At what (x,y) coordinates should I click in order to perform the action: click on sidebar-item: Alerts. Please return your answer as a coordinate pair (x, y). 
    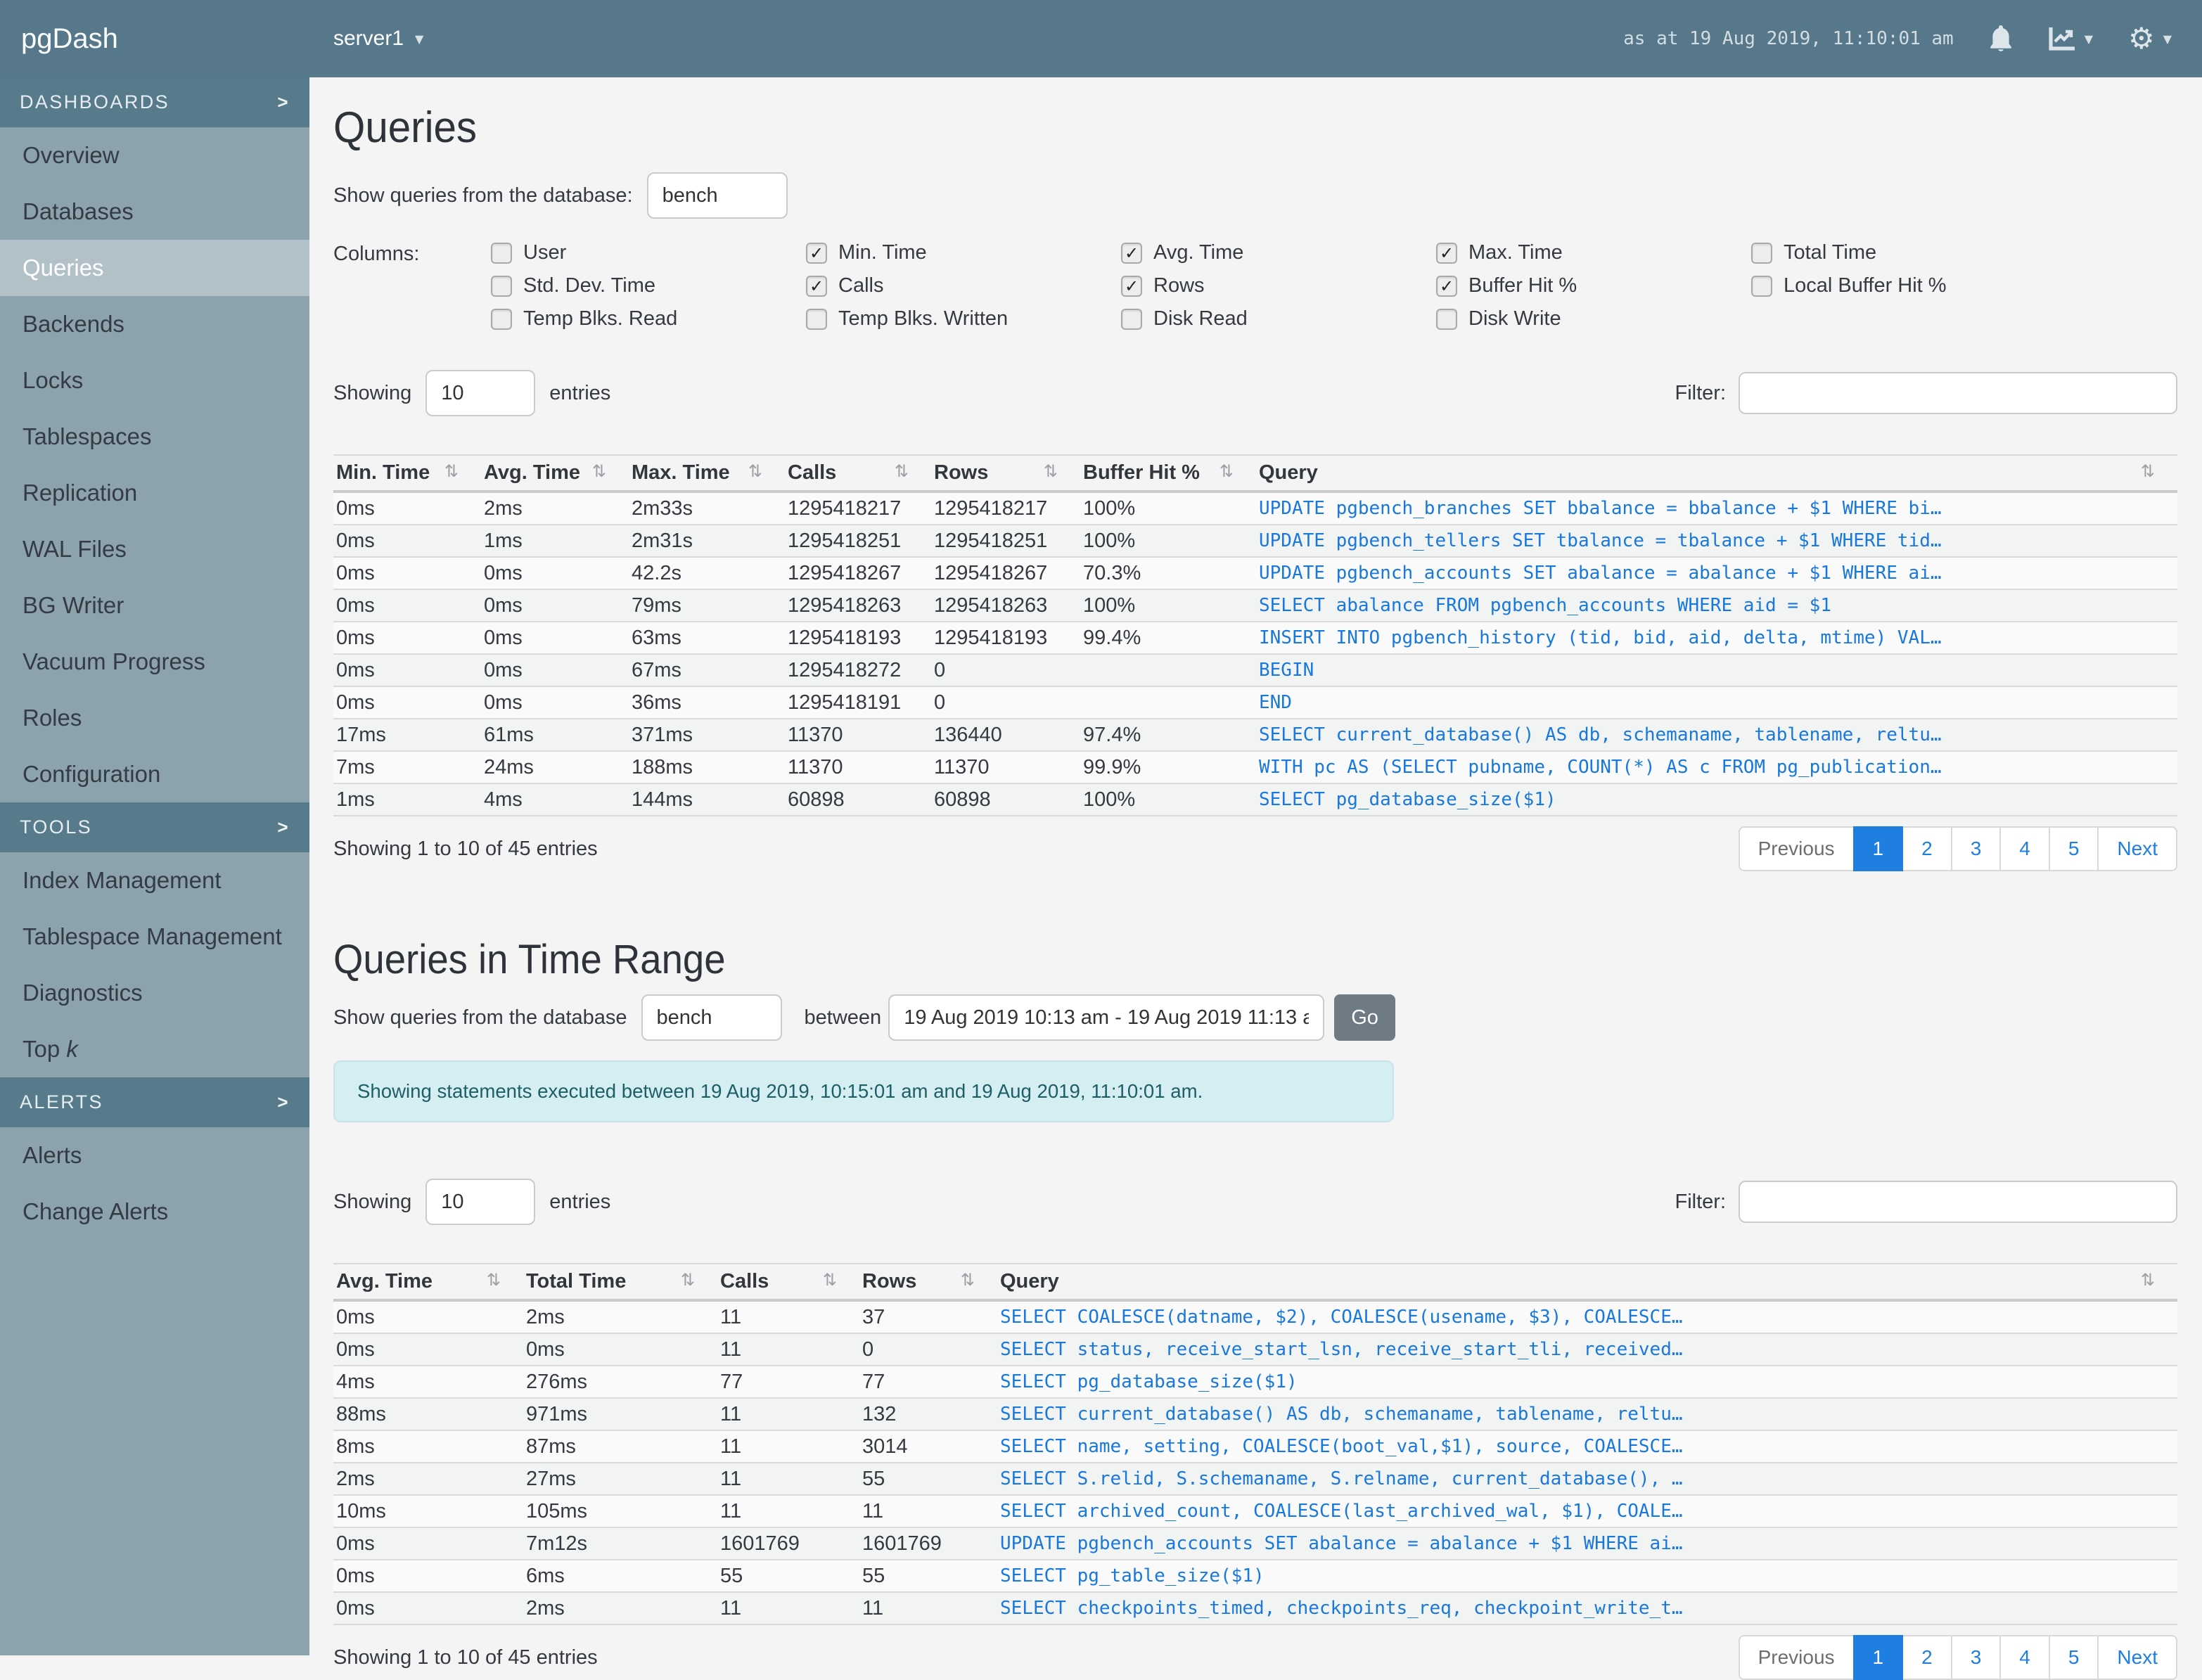
    Looking at the image, I should click on (154, 1155).